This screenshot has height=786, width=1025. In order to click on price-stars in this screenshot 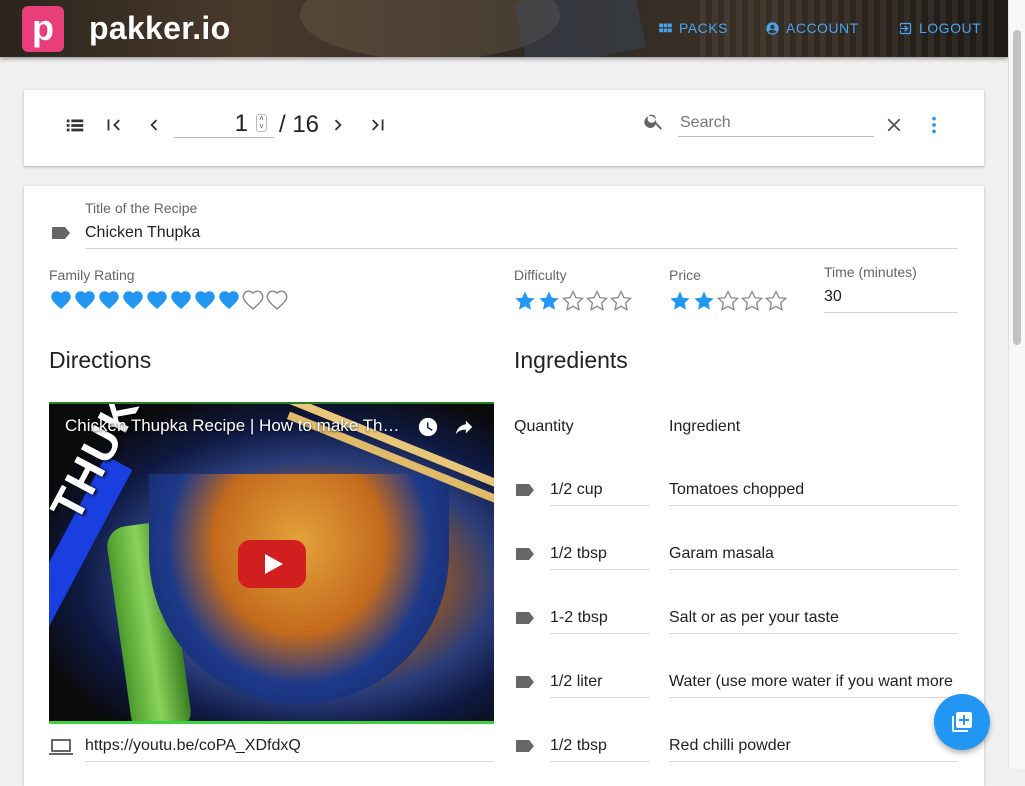, I will do `click(728, 300)`.